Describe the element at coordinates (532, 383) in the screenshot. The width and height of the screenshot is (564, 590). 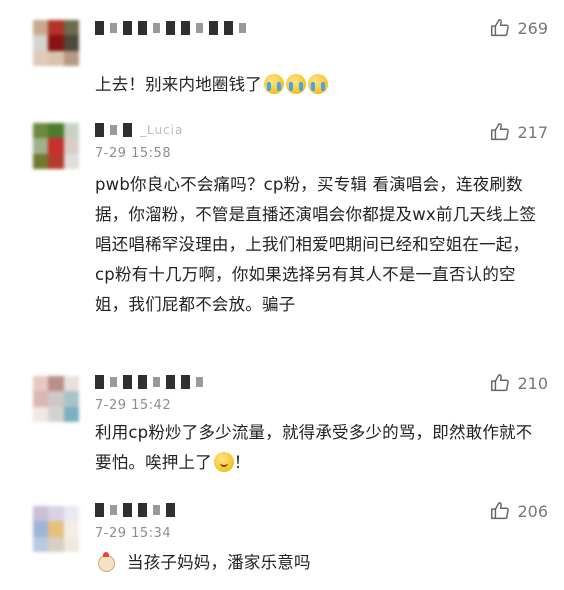
I see `like-count: 210` at that location.